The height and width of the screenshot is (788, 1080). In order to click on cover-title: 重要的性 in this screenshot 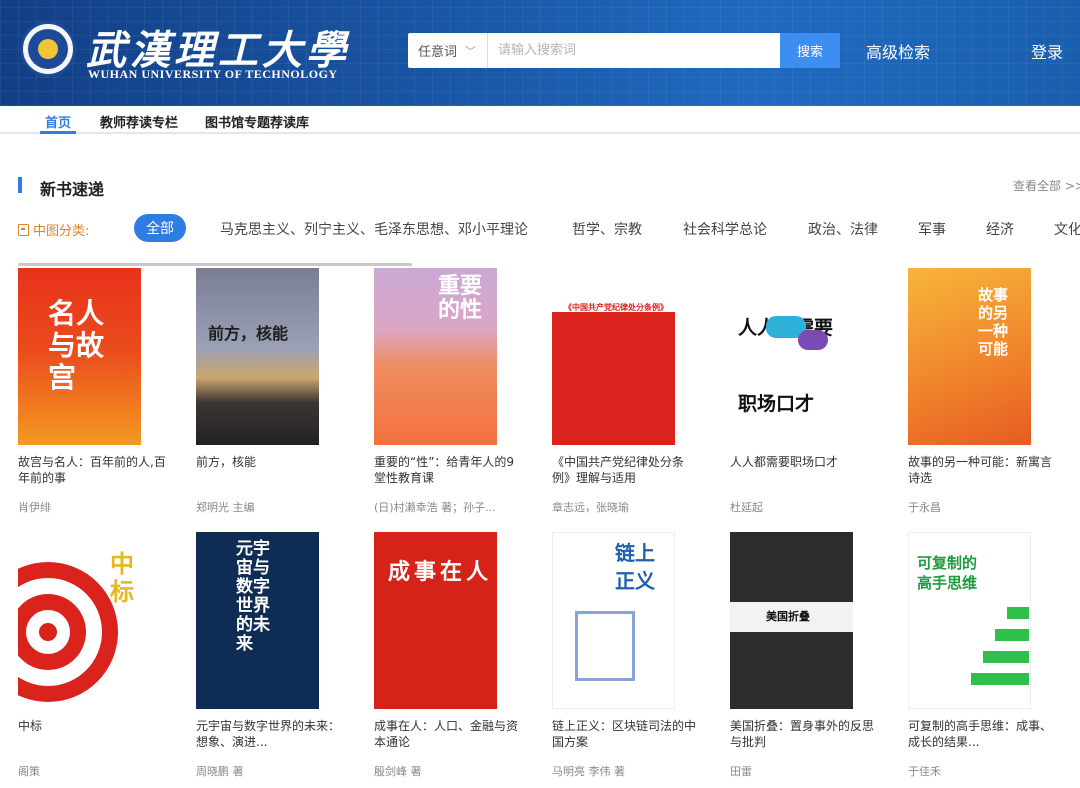, I will do `click(460, 298)`.